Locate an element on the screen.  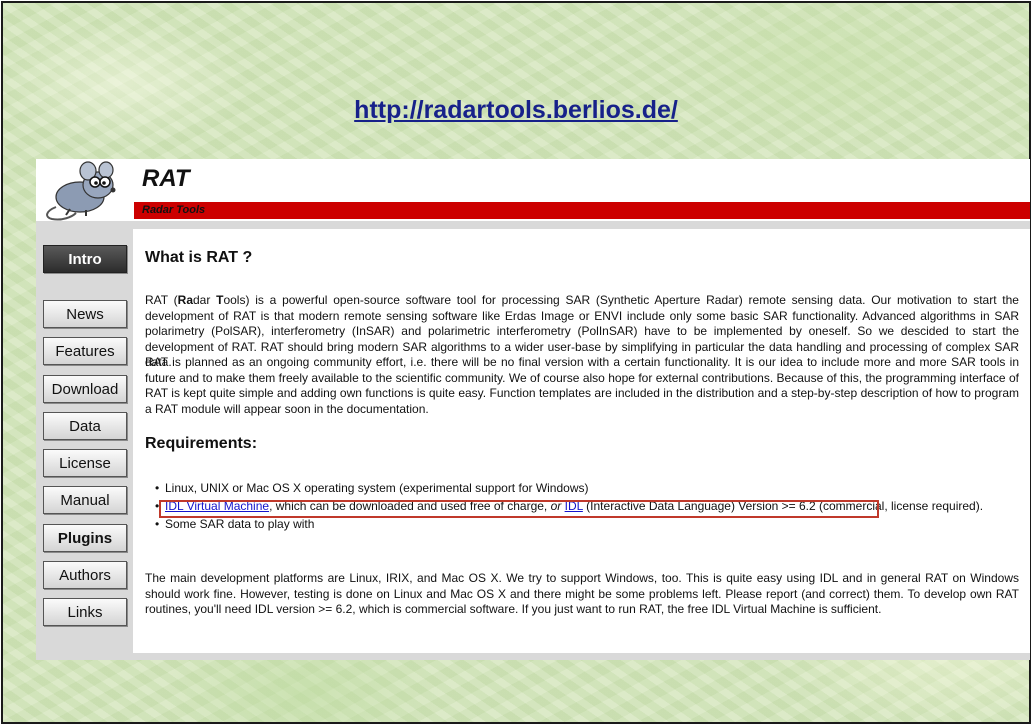
header-red-bar is located at coordinates (582, 210).